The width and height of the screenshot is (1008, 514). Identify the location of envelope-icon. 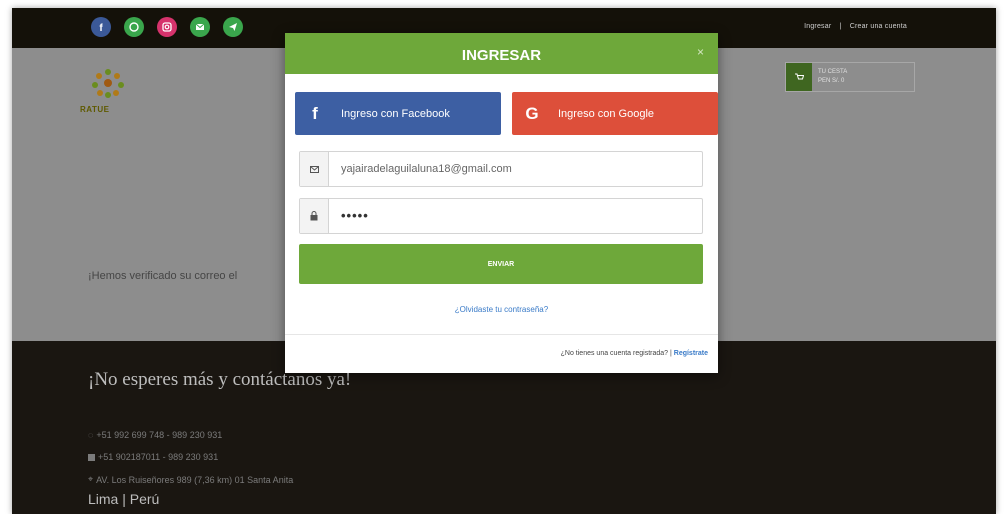
(314, 169).